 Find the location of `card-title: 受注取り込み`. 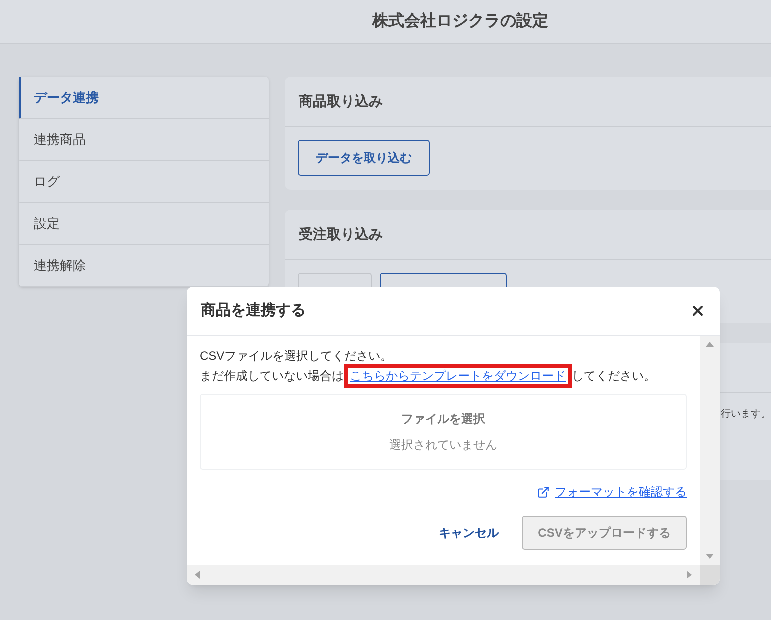

card-title: 受注取り込み is located at coordinates (341, 234).